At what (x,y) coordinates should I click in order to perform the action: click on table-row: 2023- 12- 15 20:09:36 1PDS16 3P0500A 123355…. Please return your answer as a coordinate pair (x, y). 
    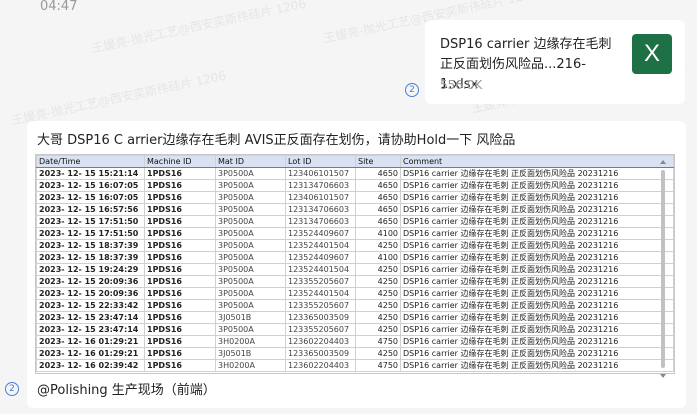
    Looking at the image, I should click on (355, 281).